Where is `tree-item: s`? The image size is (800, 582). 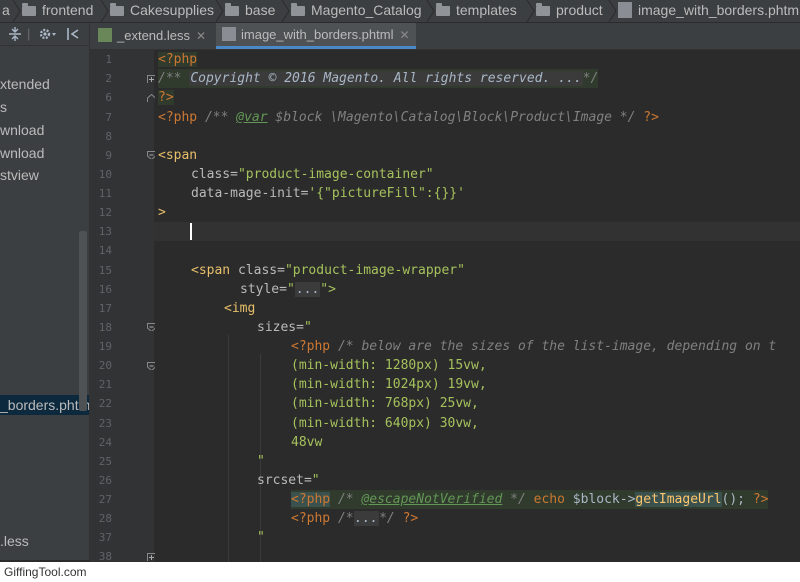 tree-item: s is located at coordinates (3, 107).